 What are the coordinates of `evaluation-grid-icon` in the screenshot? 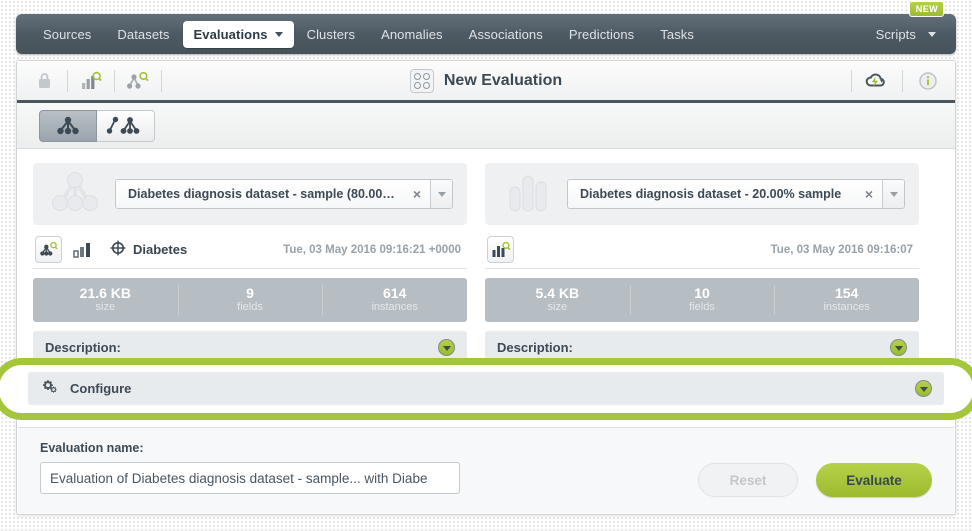 It's located at (421, 80).